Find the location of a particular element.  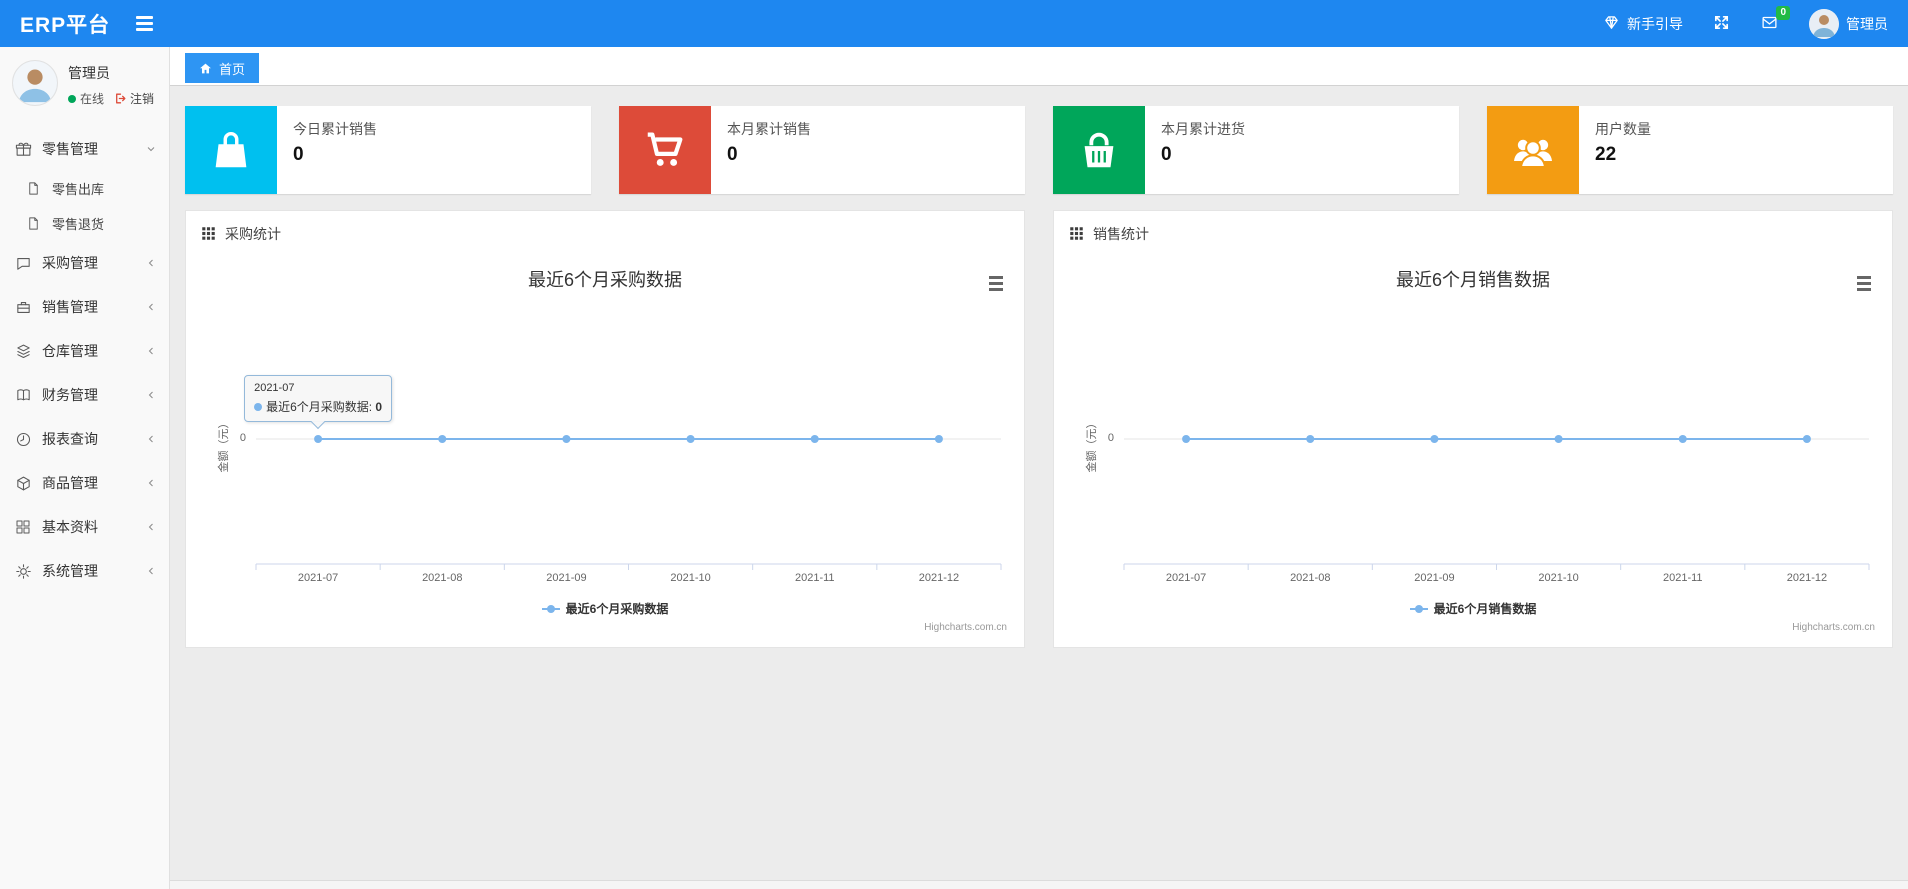

sidebar-toggle-icon is located at coordinates (145, 23).